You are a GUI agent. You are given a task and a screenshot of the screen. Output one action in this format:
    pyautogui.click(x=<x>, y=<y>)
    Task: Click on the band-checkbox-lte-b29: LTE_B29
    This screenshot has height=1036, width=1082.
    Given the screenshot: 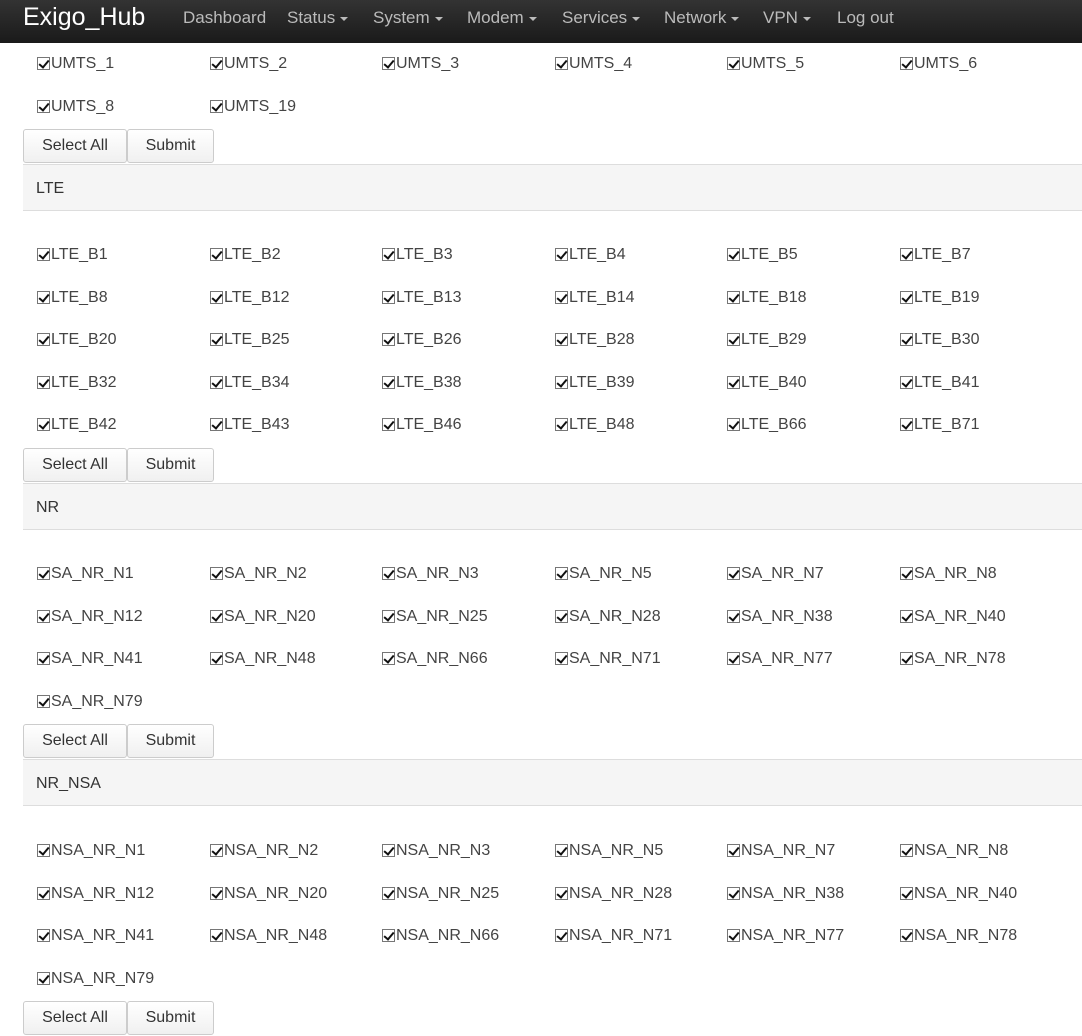 What is the action you would take?
    pyautogui.click(x=767, y=340)
    